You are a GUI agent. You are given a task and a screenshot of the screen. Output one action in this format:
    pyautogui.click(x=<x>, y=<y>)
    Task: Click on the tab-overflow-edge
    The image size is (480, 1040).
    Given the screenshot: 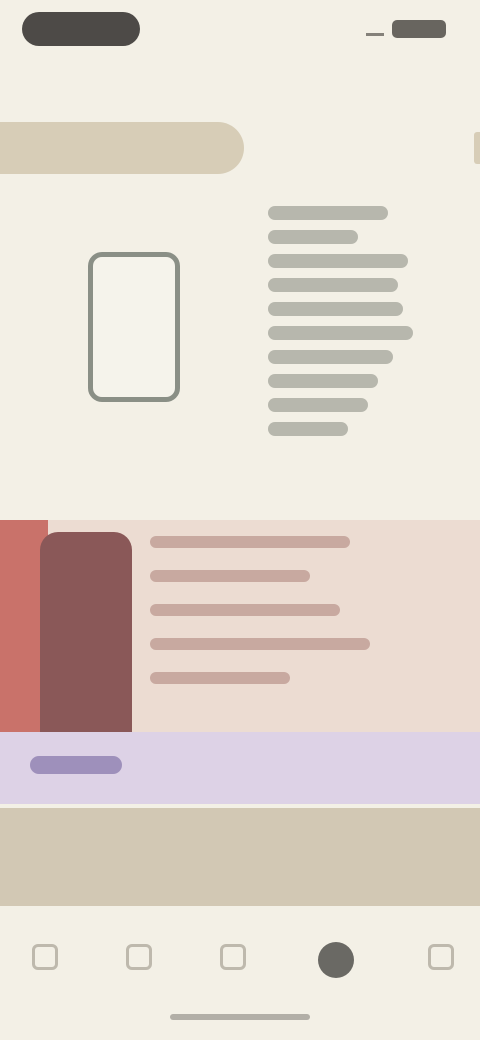 What is the action you would take?
    pyautogui.click(x=477, y=148)
    